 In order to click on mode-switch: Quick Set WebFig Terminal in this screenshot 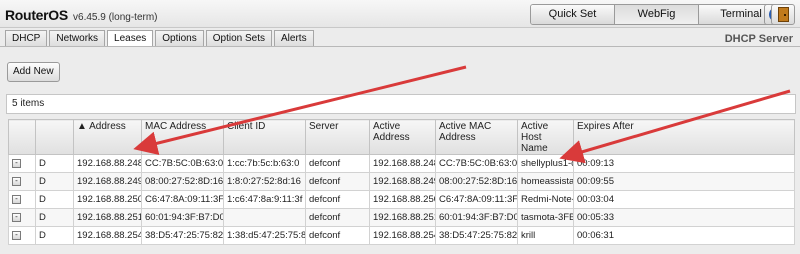, I will do `click(657, 14)`.